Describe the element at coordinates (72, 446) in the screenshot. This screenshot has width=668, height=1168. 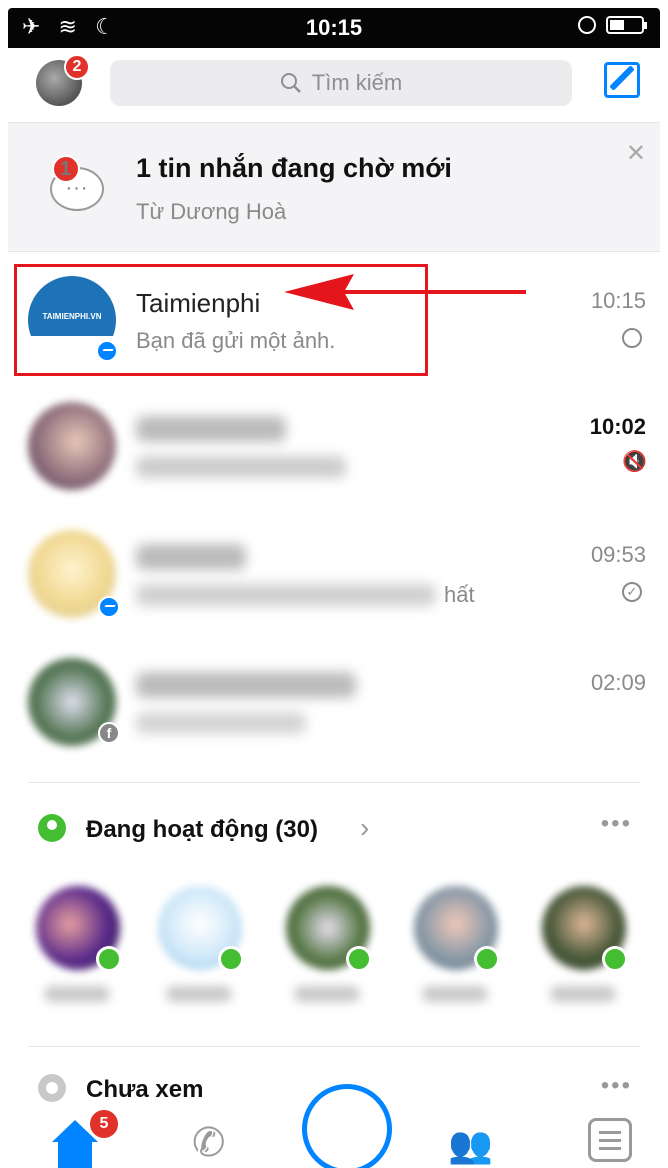
I see `avatar` at that location.